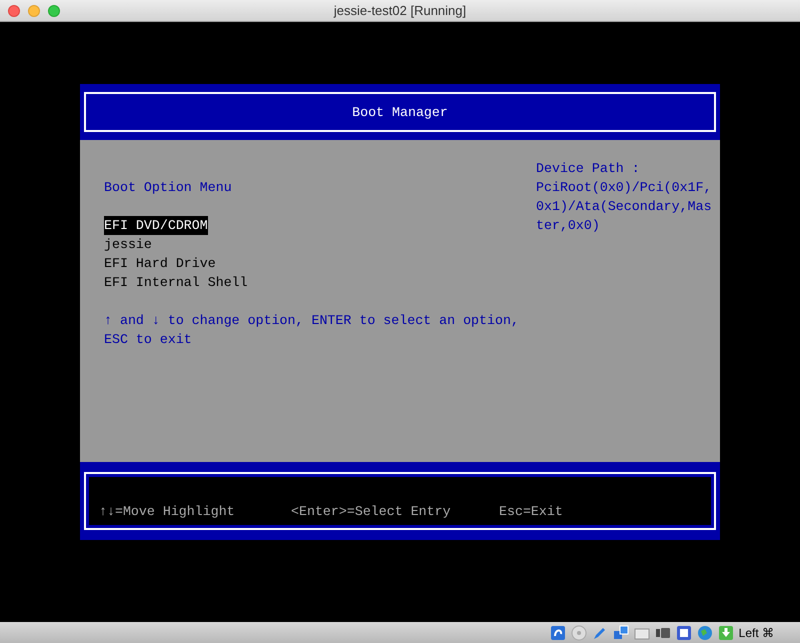  What do you see at coordinates (588, 169) in the screenshot?
I see `device-path-label: Device Path :` at bounding box center [588, 169].